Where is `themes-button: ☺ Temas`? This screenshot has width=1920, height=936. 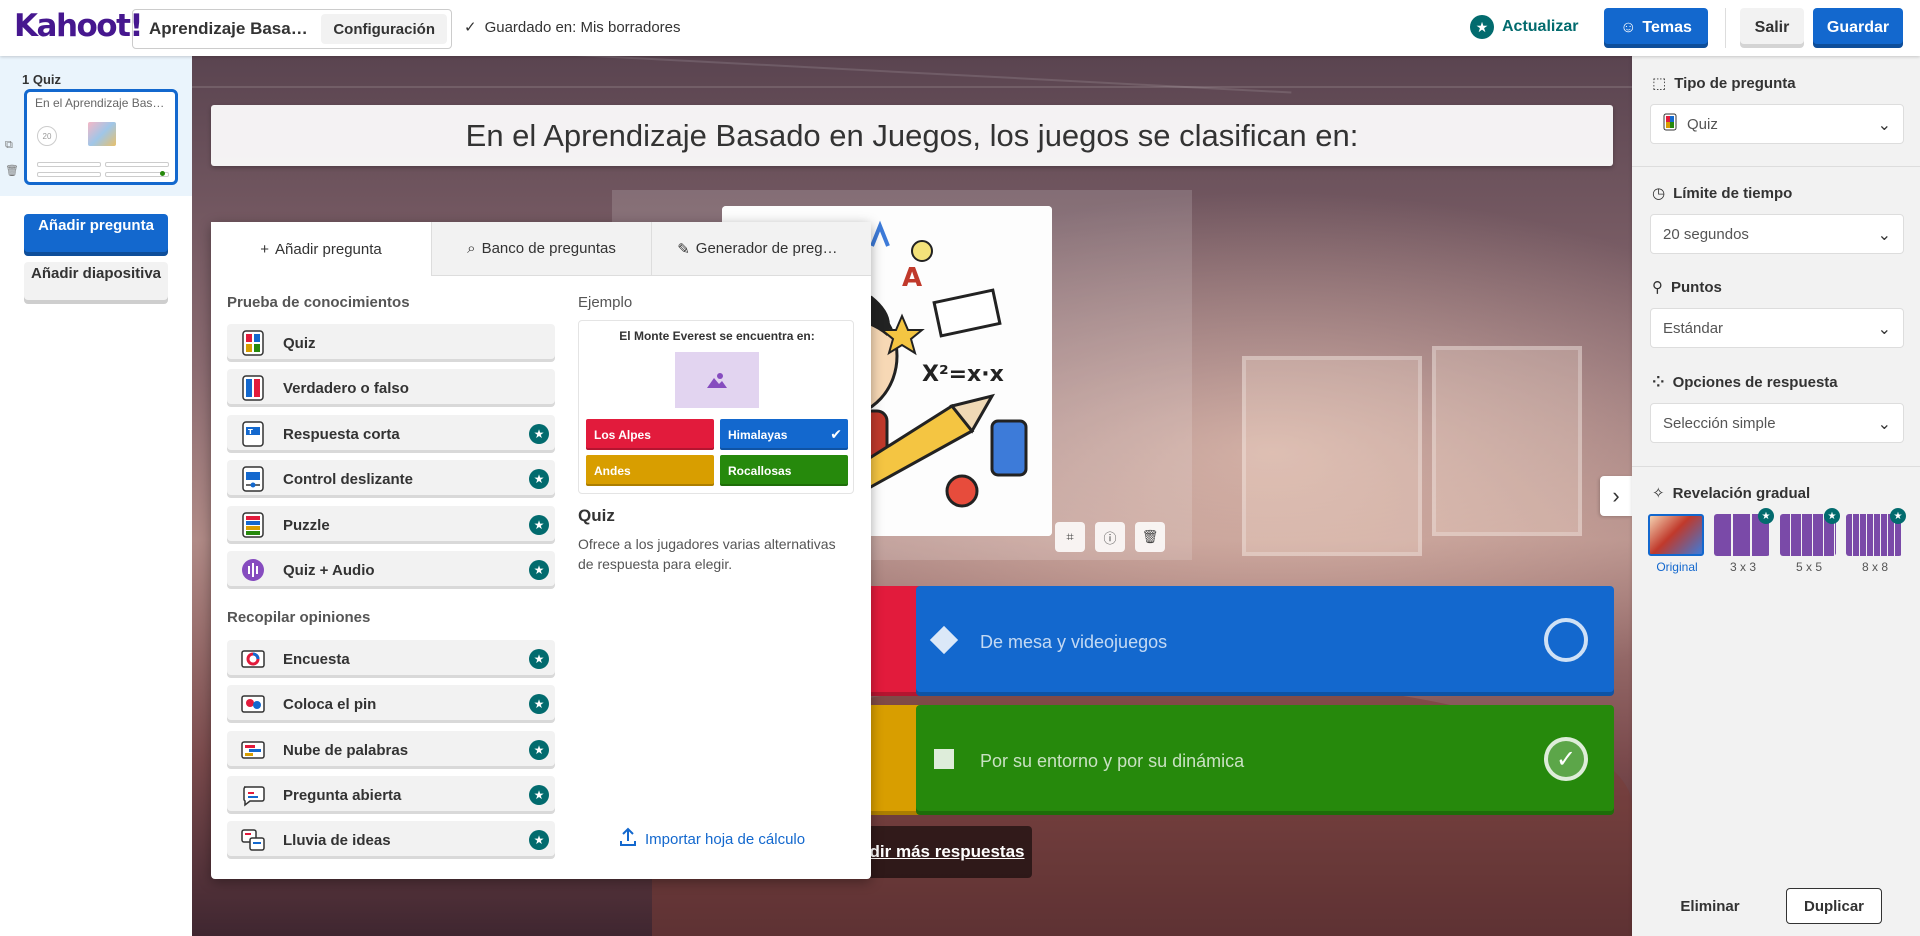
themes-button: ☺ Temas is located at coordinates (1656, 28).